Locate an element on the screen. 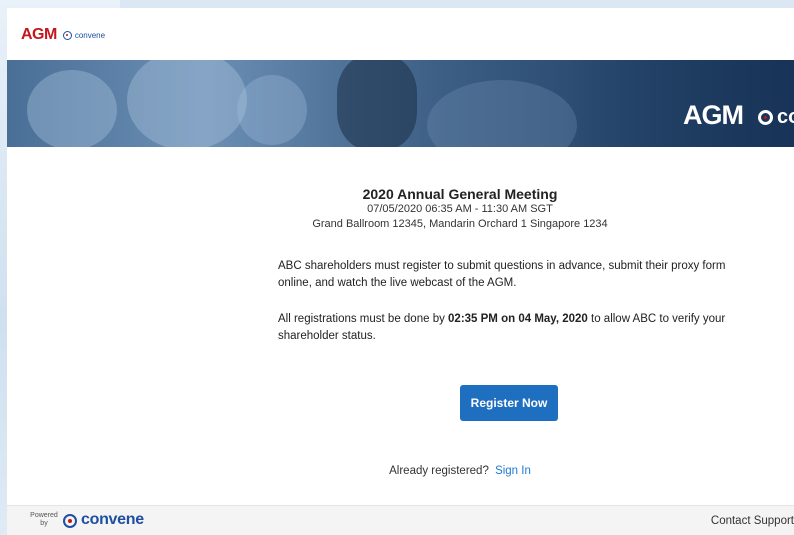 The image size is (794, 535). convene-footer-brand: convene is located at coordinates (112, 520).